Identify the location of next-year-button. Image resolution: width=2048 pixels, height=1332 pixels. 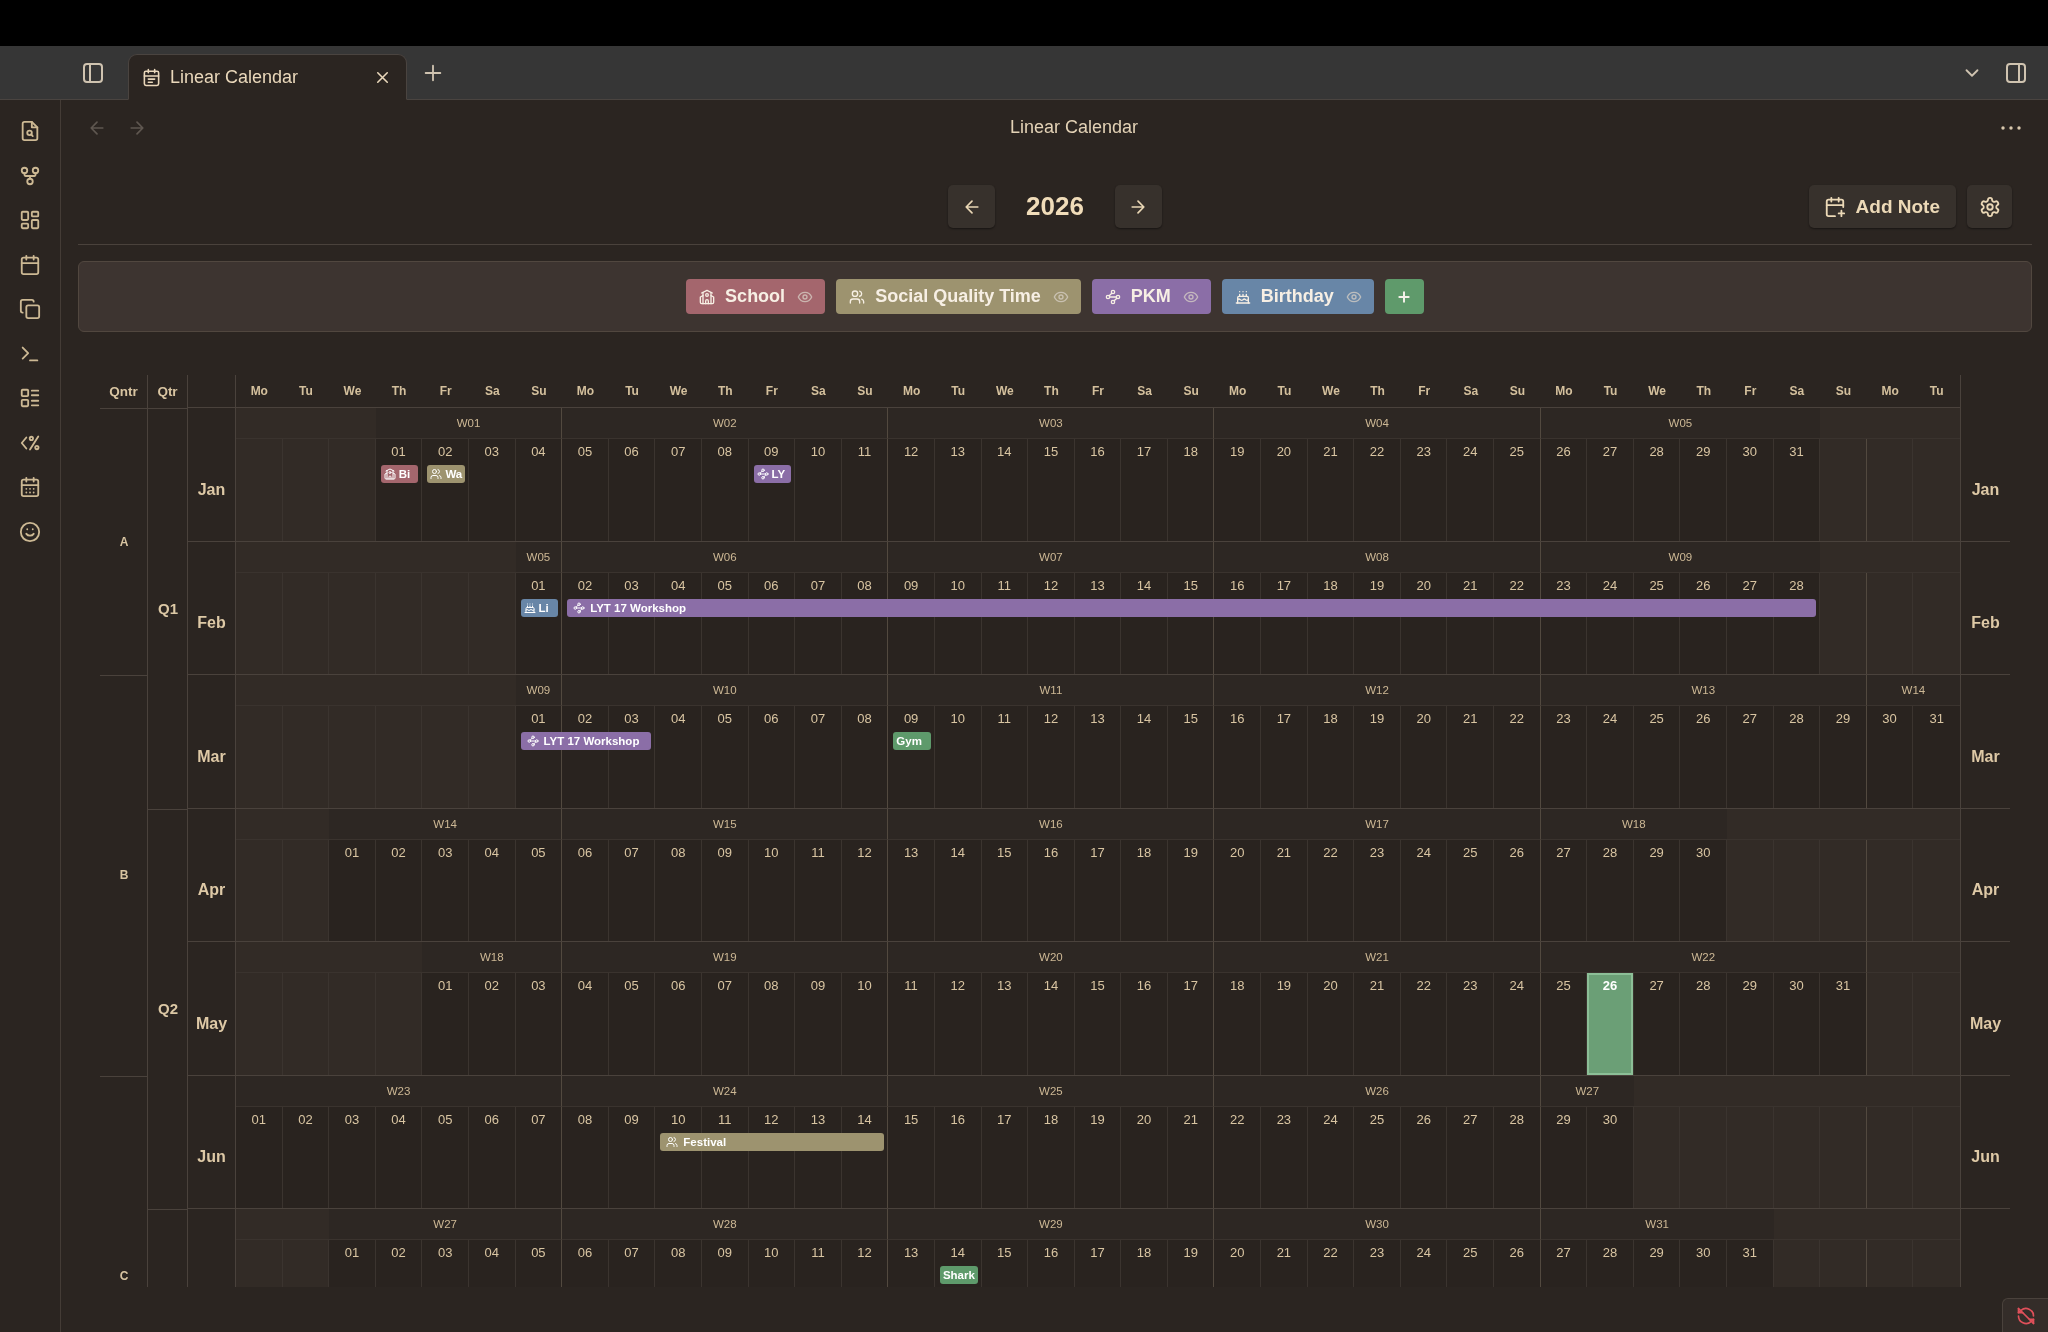
(1138, 206).